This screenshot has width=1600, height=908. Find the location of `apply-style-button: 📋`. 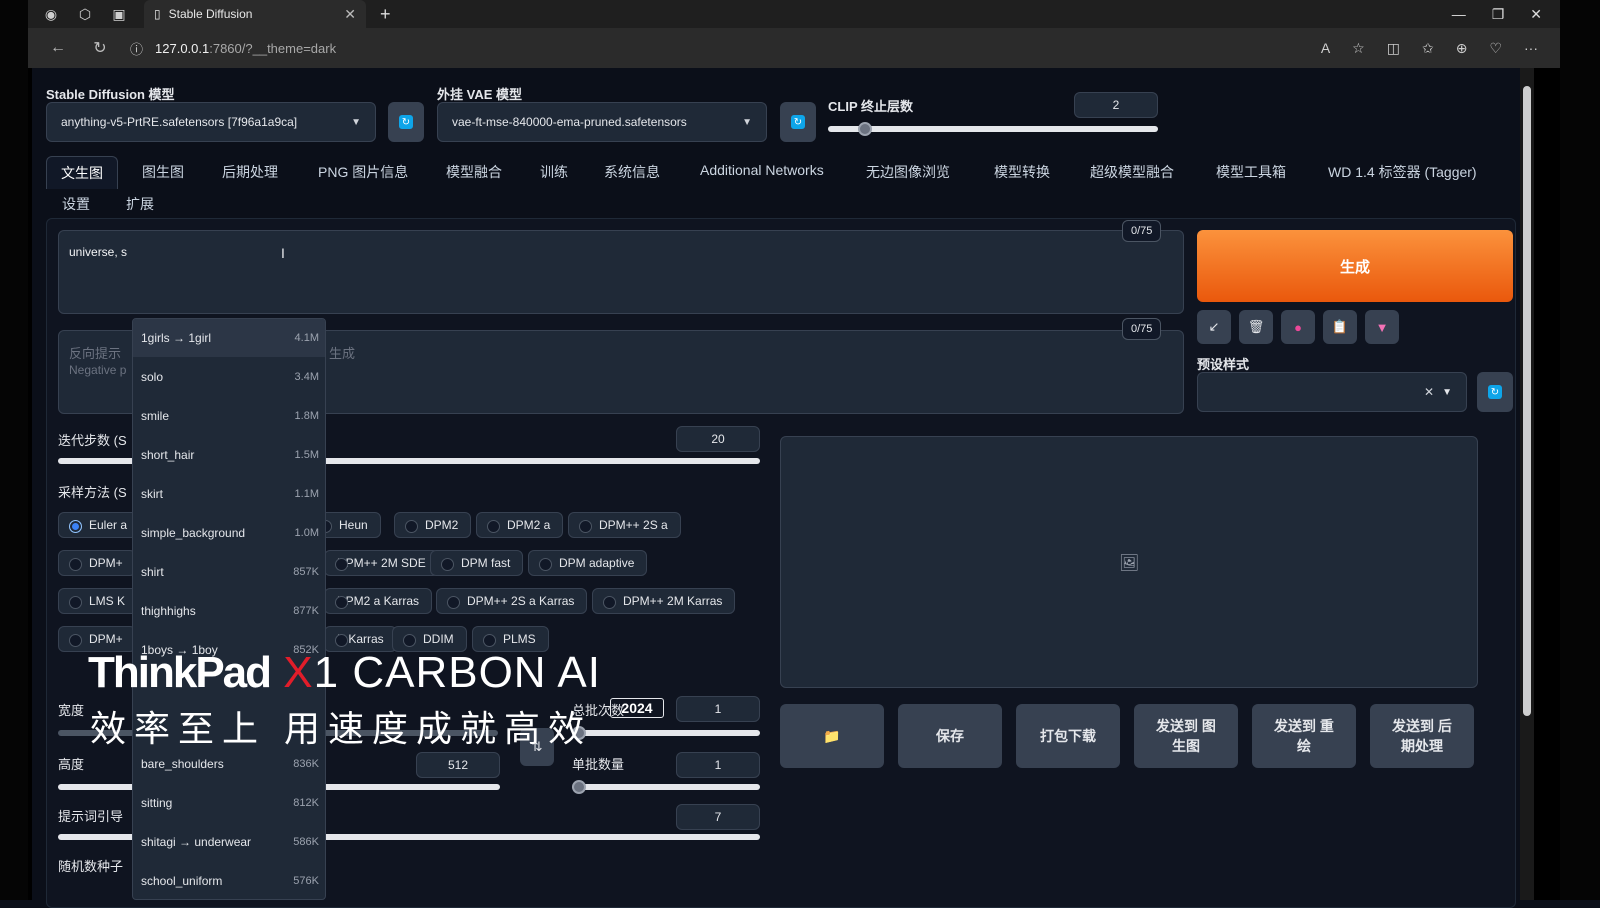

apply-style-button: 📋 is located at coordinates (1340, 327).